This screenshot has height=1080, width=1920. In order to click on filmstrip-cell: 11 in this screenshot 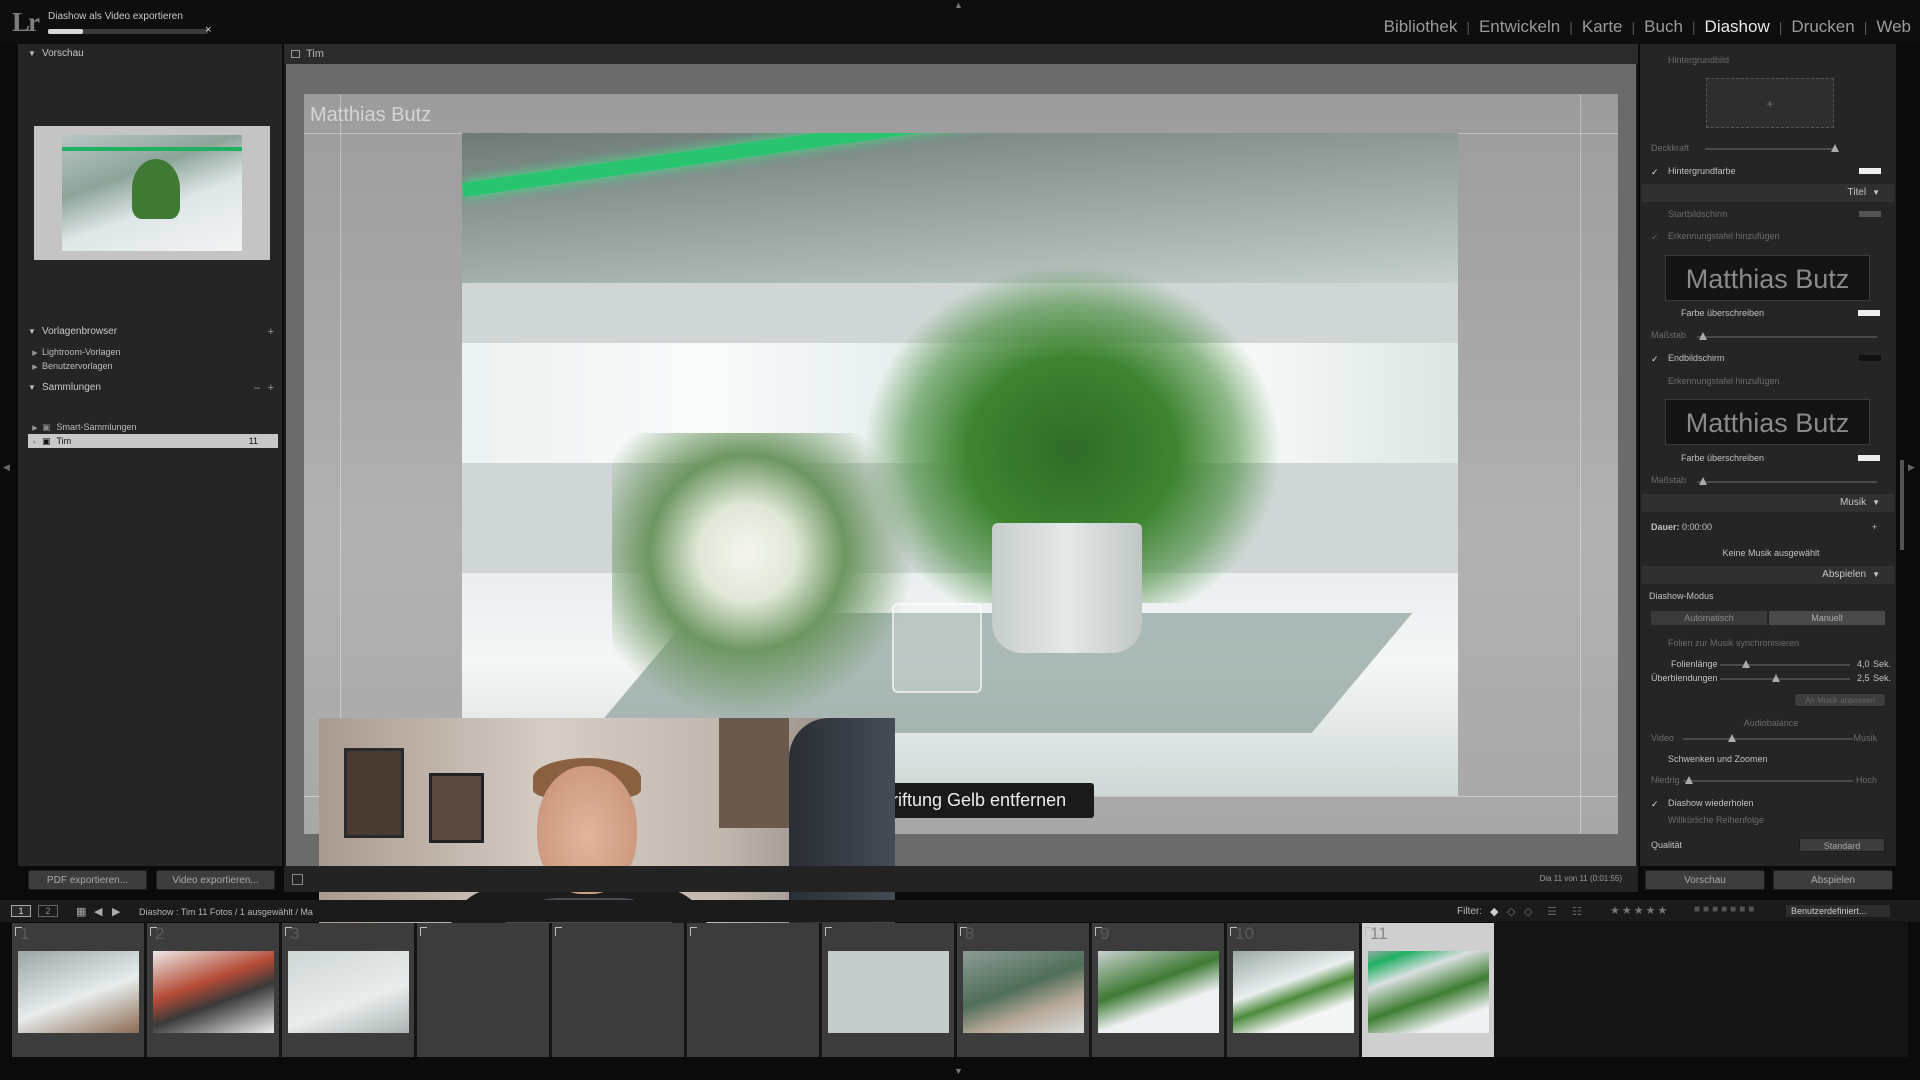, I will do `click(1428, 990)`.